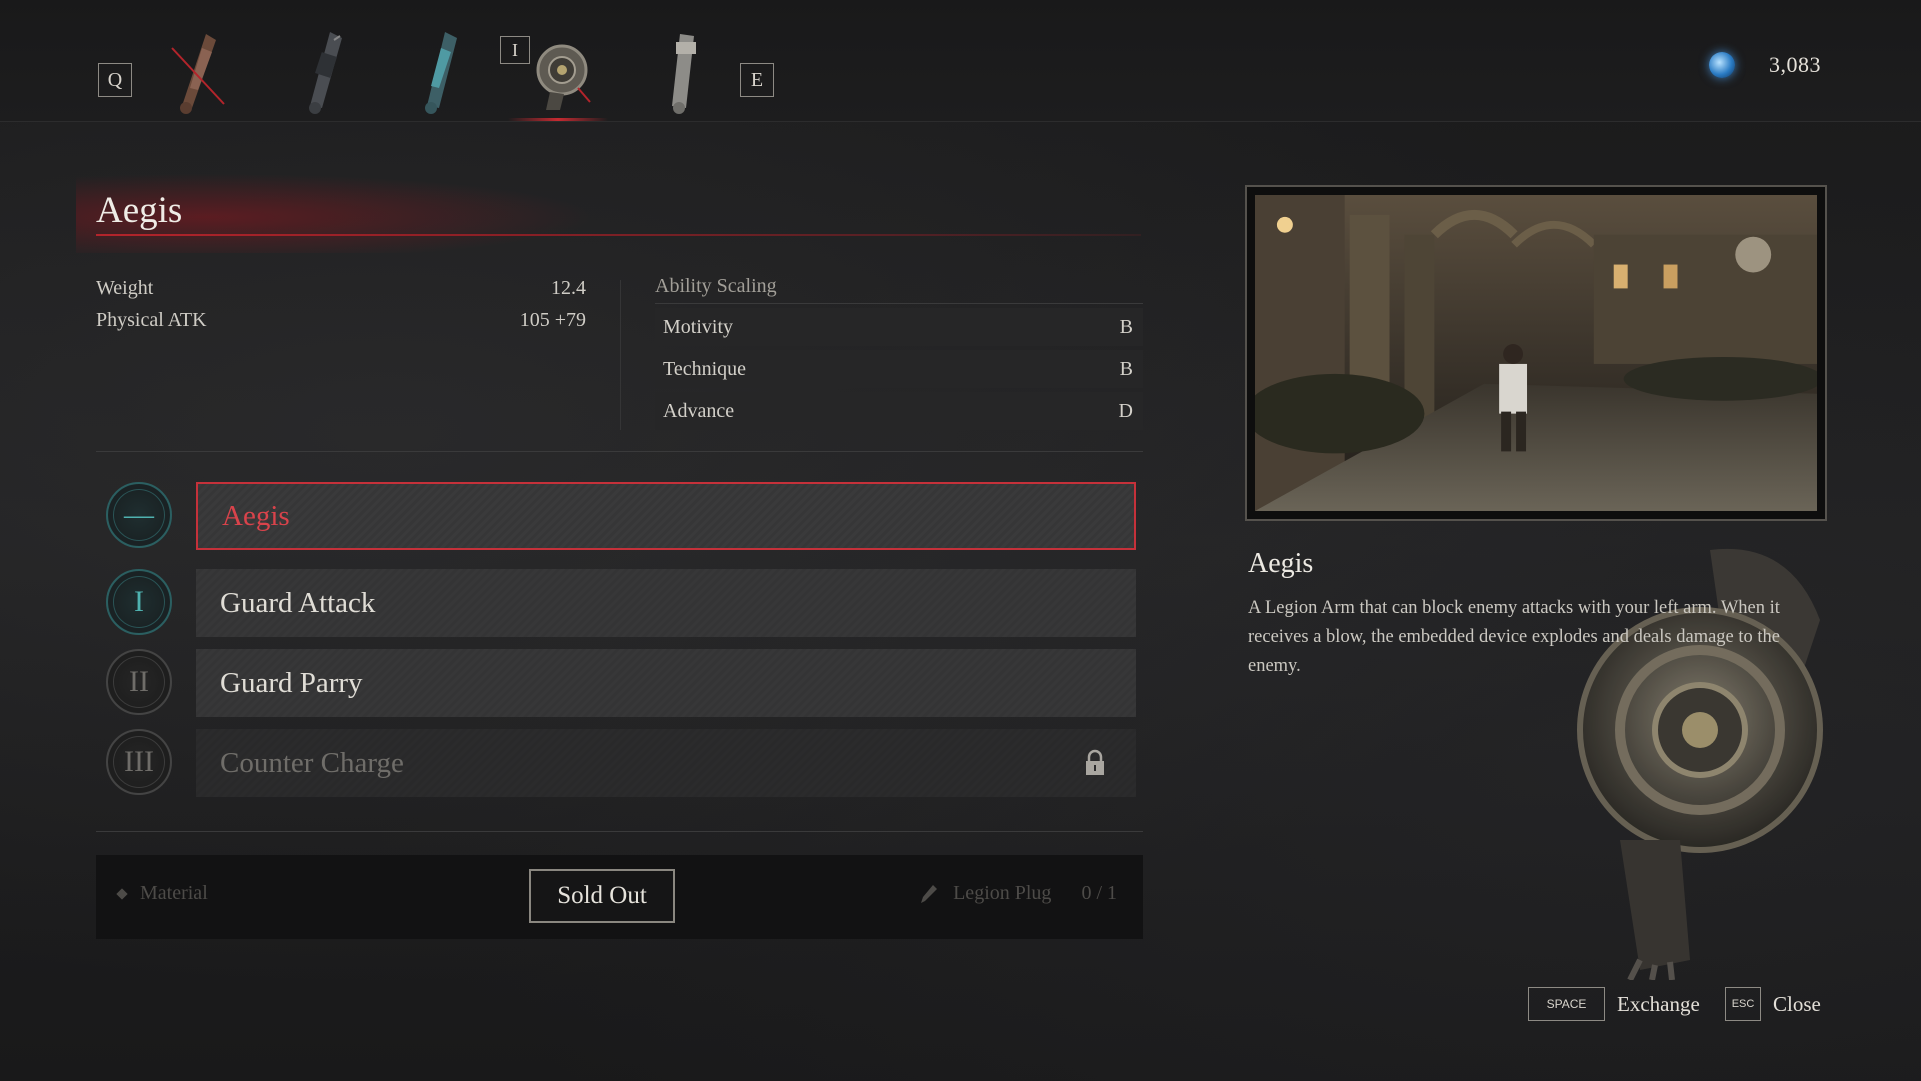  I want to click on required-material: Legion Plug 0 / 1, so click(1017, 893).